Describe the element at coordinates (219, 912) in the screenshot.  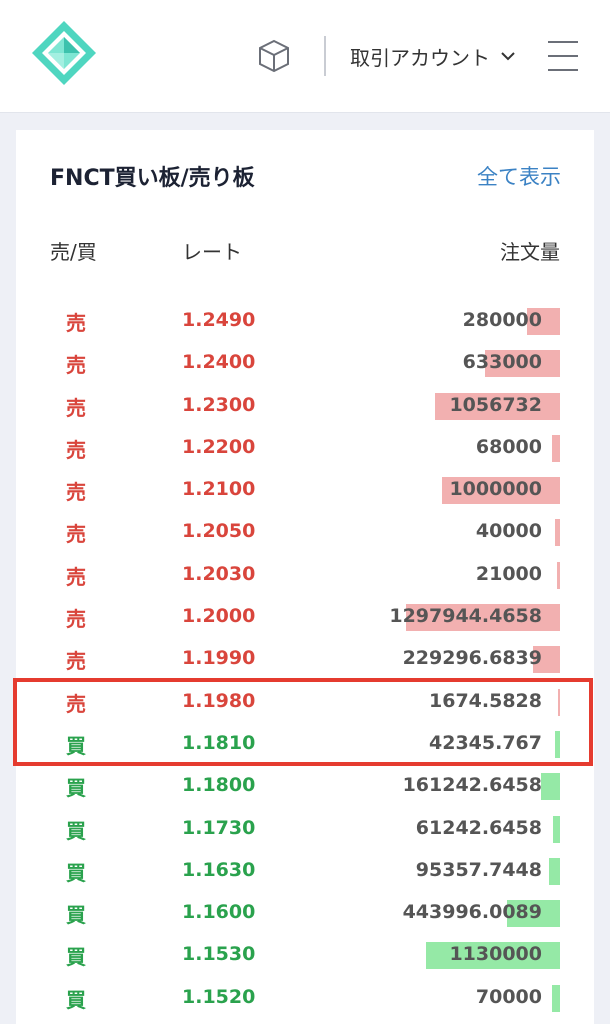
I see `row-rate: 1.1600` at that location.